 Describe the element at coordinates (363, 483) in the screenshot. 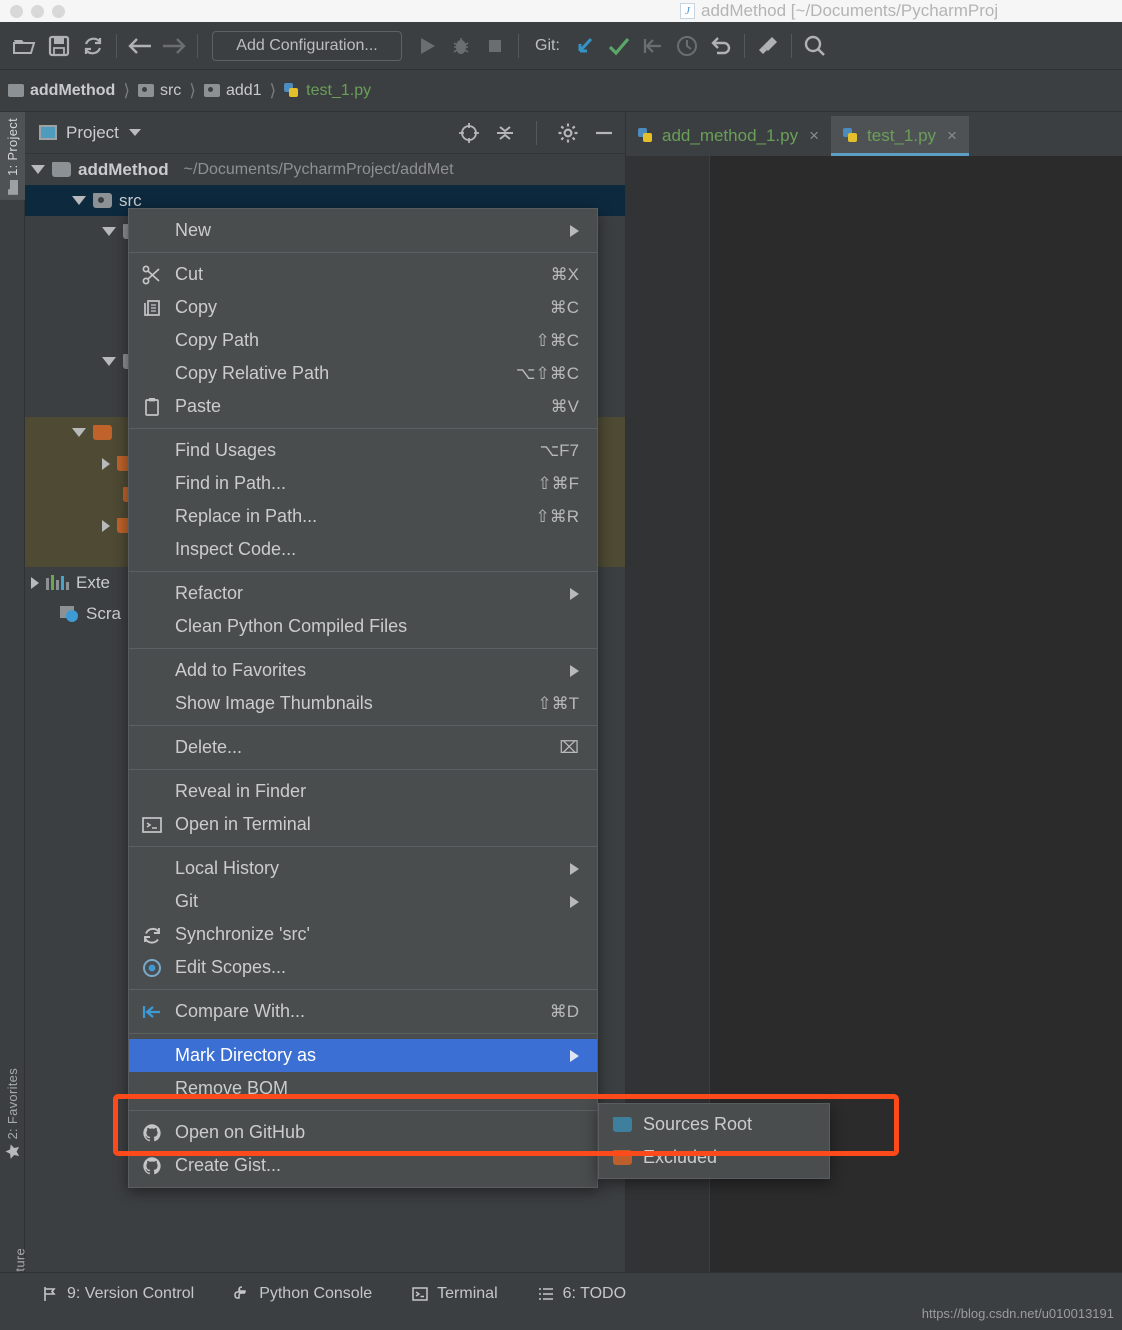

I see `menu-item-find-in-path: Find in Path... ⇧⌘F` at that location.